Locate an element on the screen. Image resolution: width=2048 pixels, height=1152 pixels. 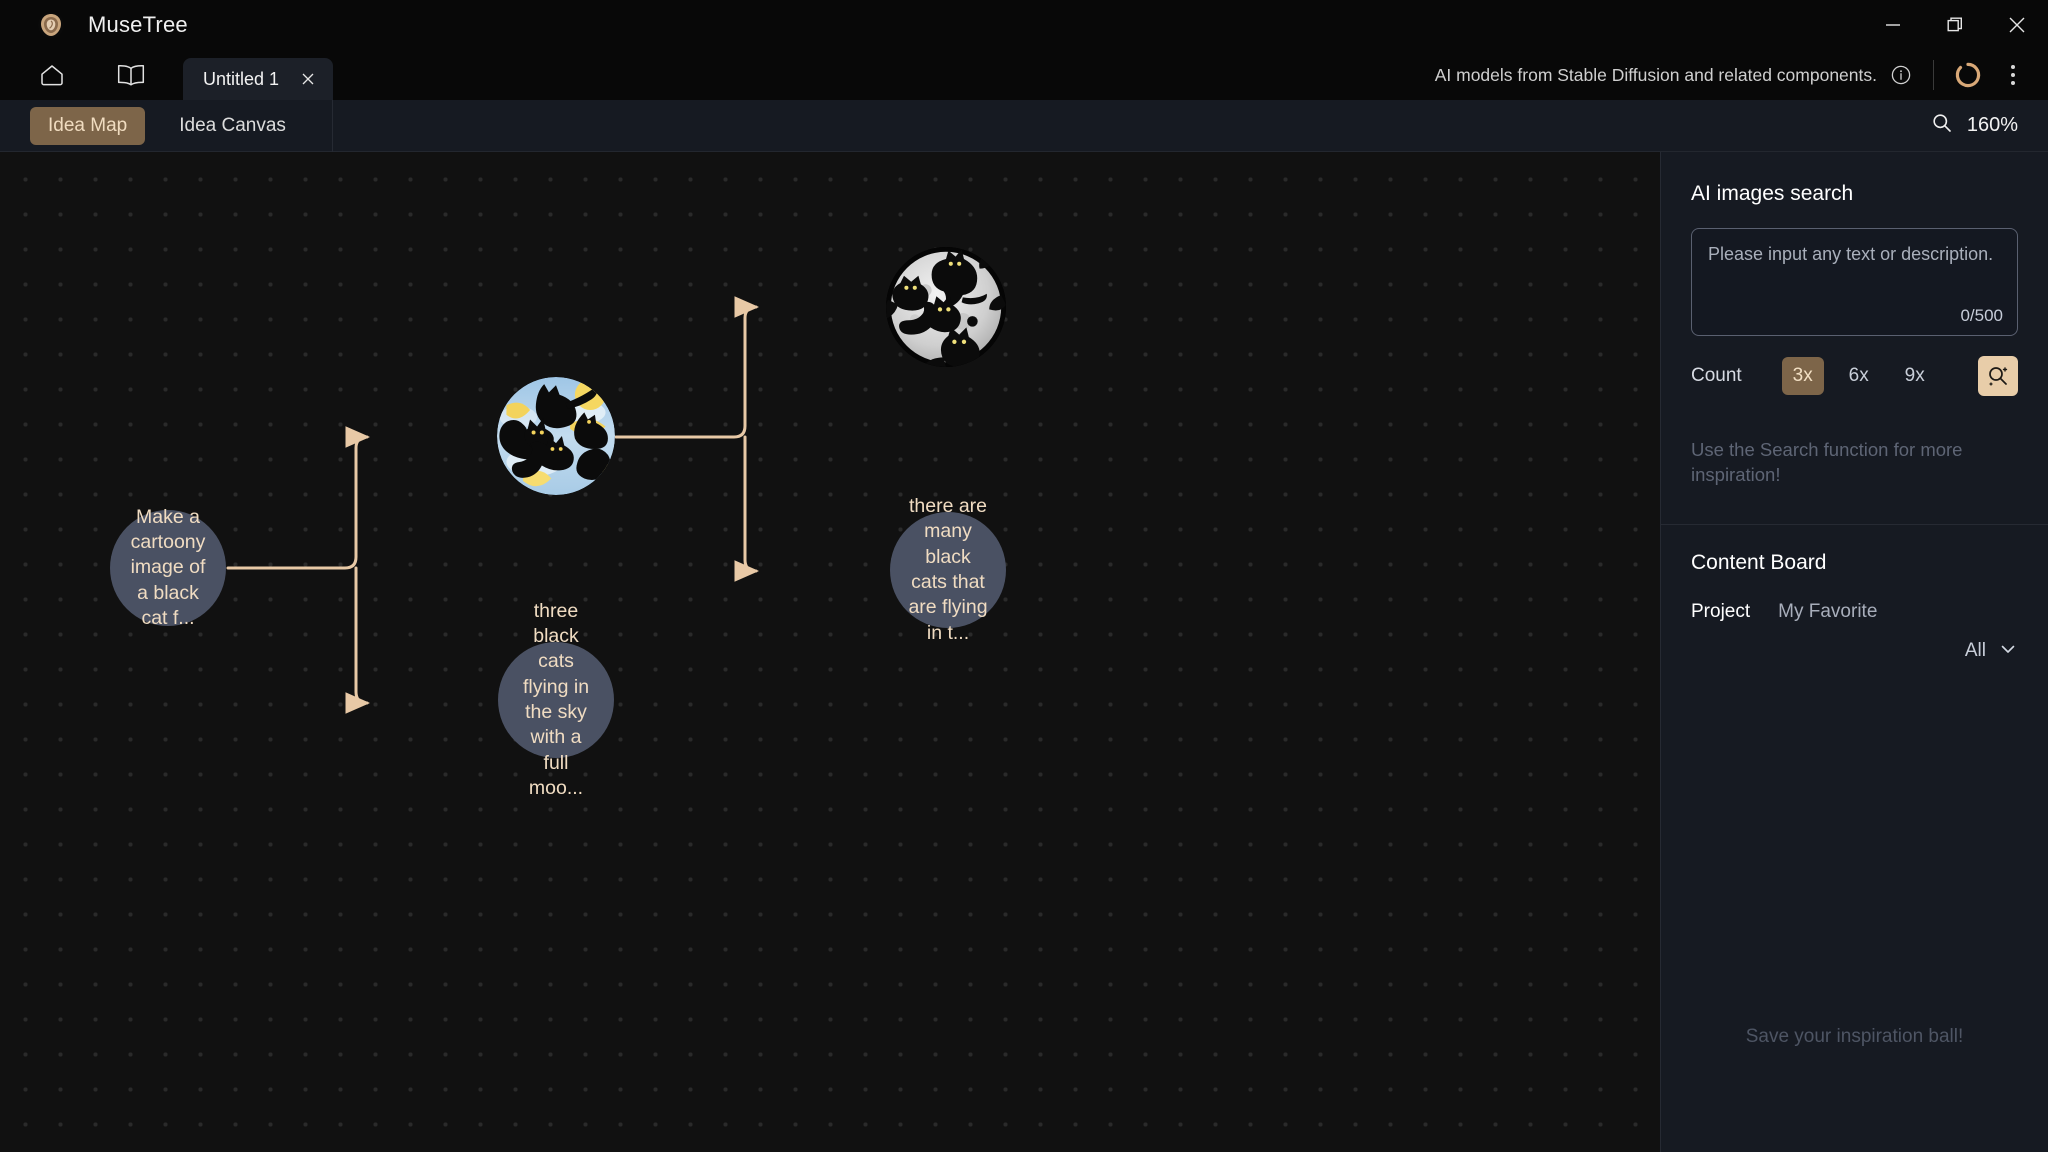
loading-spinner-icon is located at coordinates (1968, 75).